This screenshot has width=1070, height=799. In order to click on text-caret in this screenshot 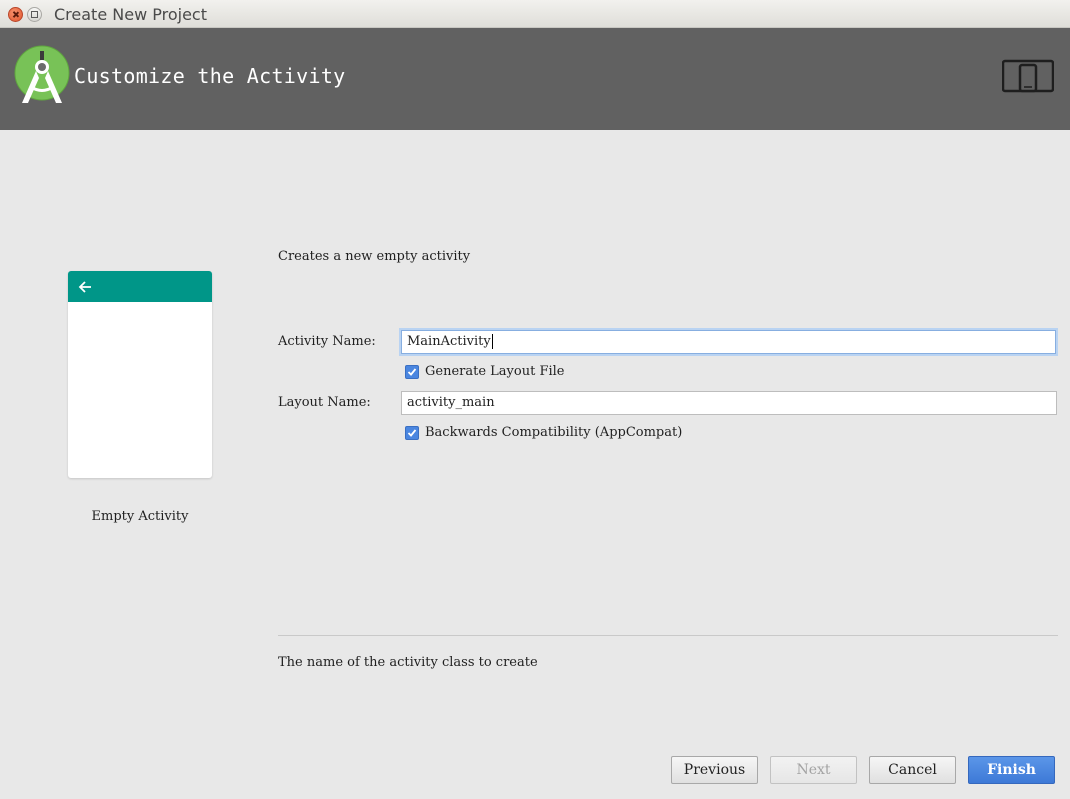, I will do `click(492, 341)`.